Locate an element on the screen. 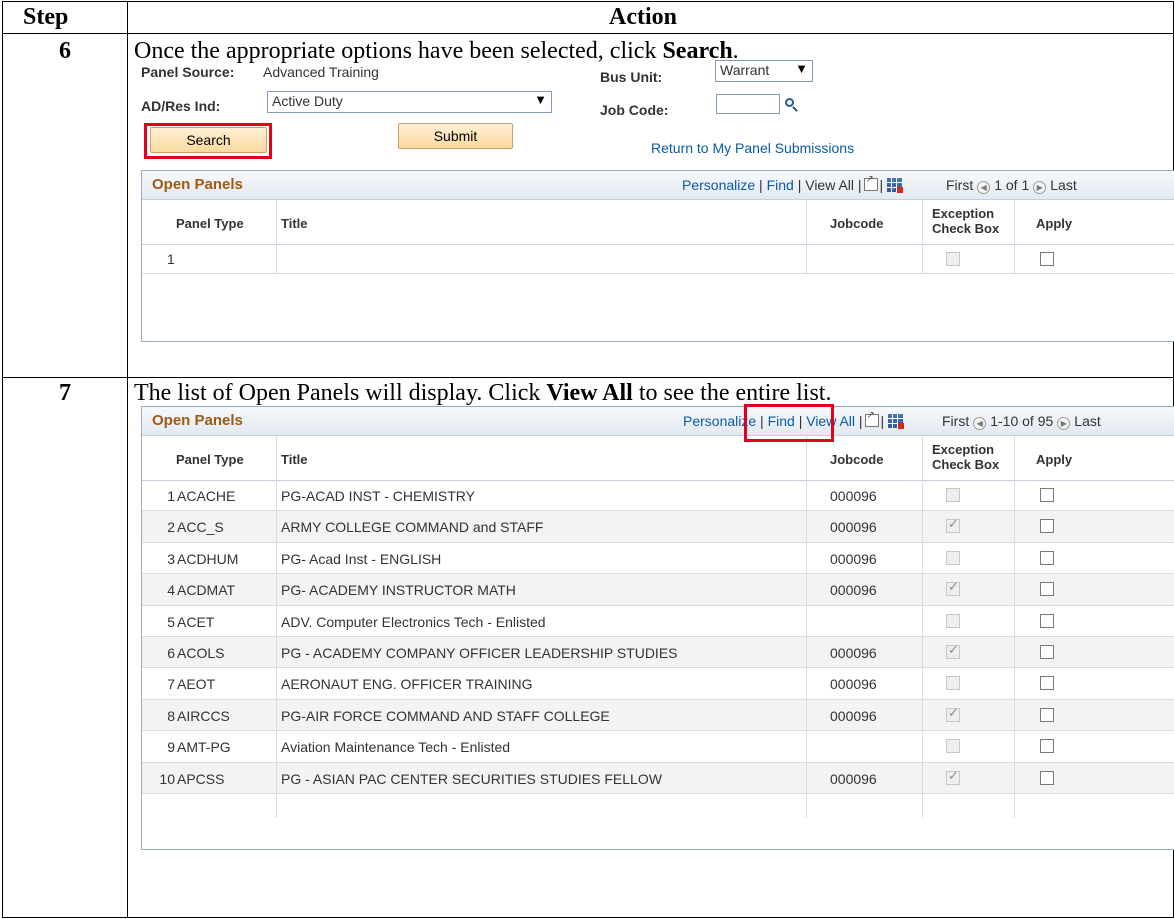 The image size is (1174, 919). col-exception: Exception Check Box is located at coordinates (965, 457).